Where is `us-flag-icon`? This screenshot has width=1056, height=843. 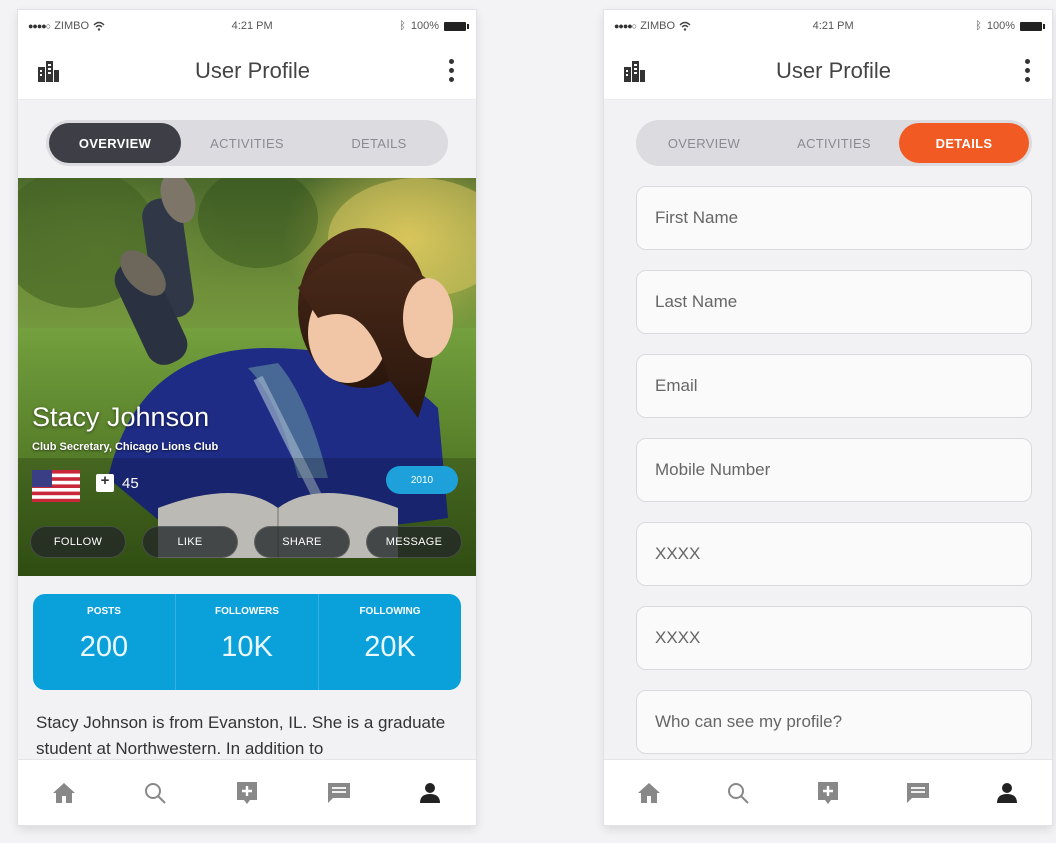
us-flag-icon is located at coordinates (56, 486).